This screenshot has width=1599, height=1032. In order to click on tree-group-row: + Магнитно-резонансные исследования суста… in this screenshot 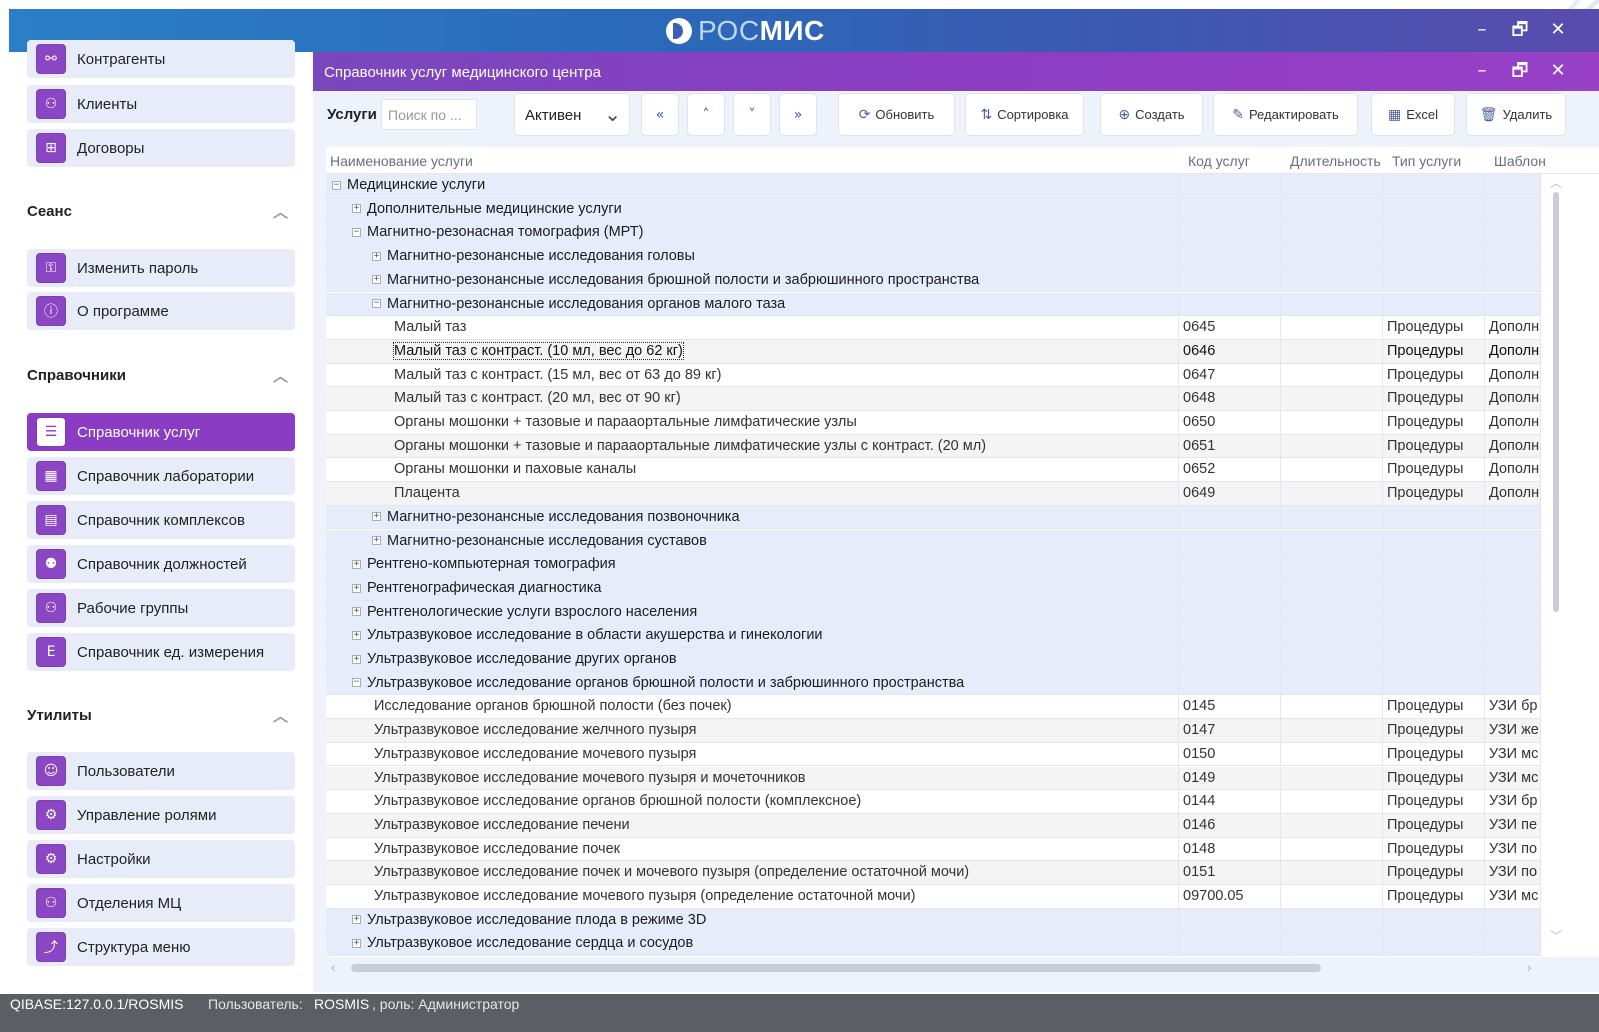, I will do `click(933, 541)`.